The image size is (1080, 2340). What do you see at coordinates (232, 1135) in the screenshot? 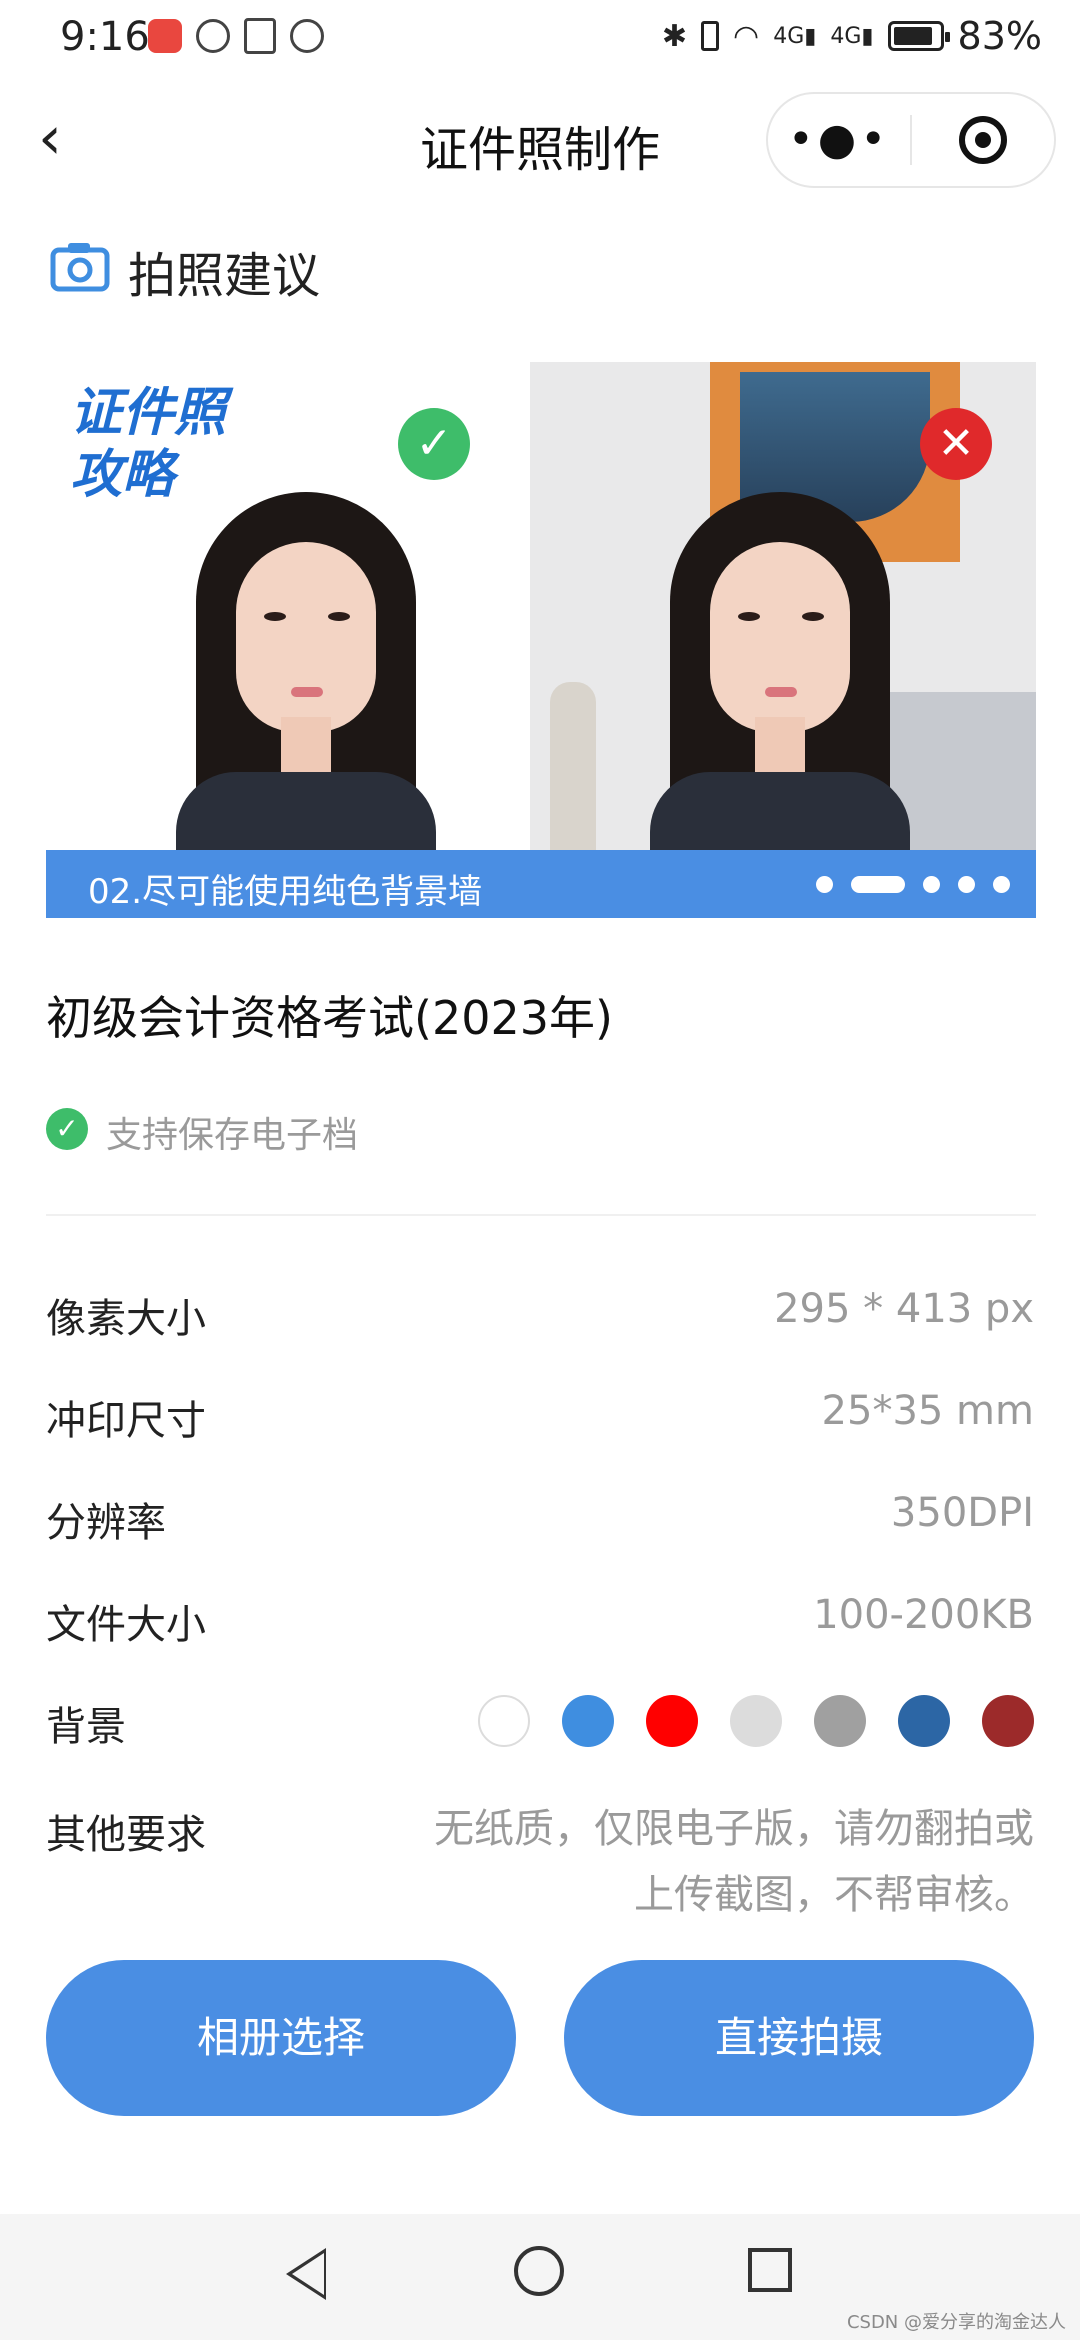
I see `save-electronic-note: 支持保存电子档` at bounding box center [232, 1135].